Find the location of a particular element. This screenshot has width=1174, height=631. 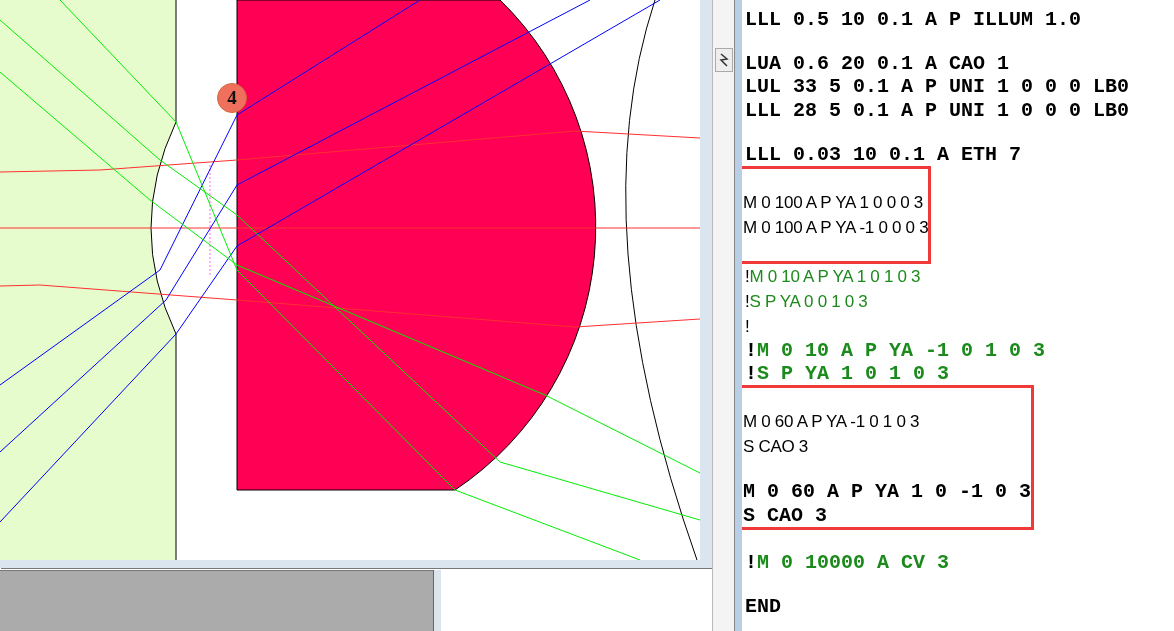

code-line: LLL 28 5 0.1 A P UNI 1 0 0 0 LB0 is located at coordinates (937, 110).